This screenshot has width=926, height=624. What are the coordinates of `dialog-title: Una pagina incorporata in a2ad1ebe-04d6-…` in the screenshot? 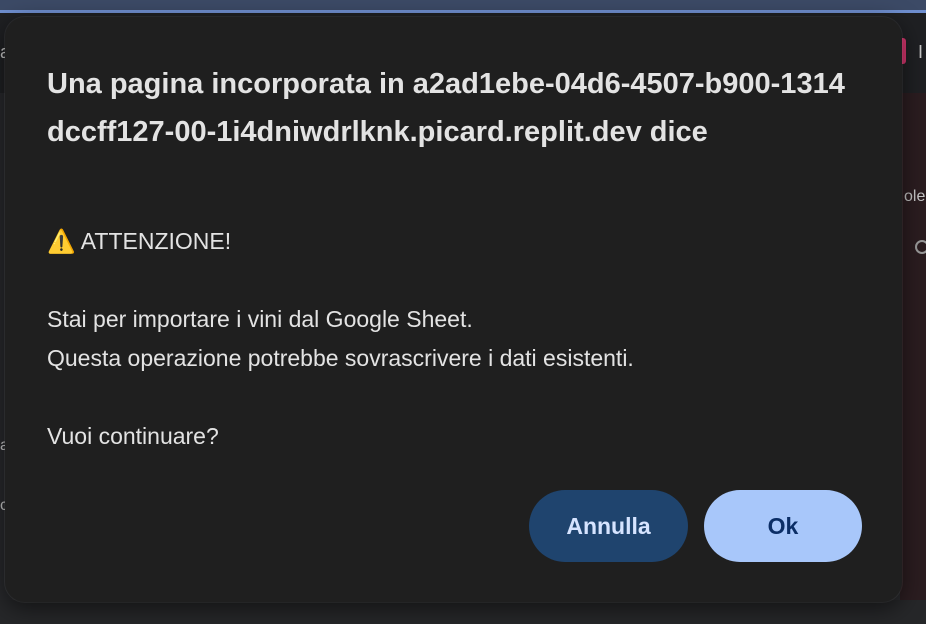 It's located at (446, 108).